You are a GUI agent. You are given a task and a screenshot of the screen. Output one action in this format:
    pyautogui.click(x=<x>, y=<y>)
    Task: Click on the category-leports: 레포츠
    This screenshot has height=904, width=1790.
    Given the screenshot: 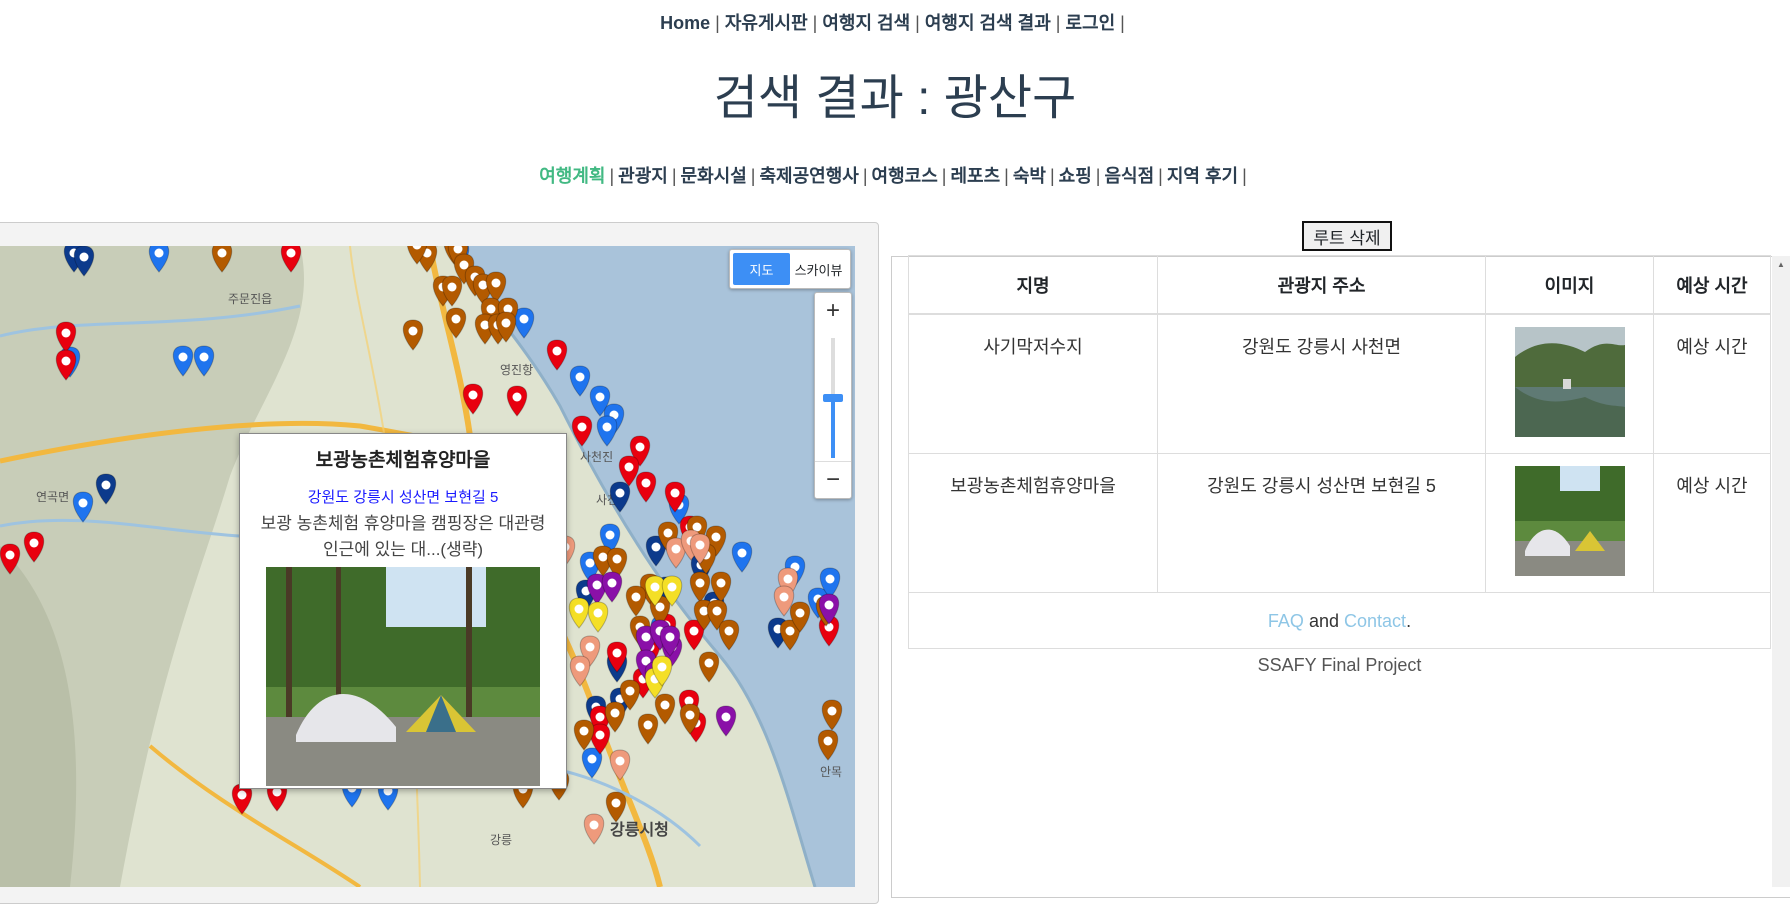 What is the action you would take?
    pyautogui.click(x=975, y=176)
    